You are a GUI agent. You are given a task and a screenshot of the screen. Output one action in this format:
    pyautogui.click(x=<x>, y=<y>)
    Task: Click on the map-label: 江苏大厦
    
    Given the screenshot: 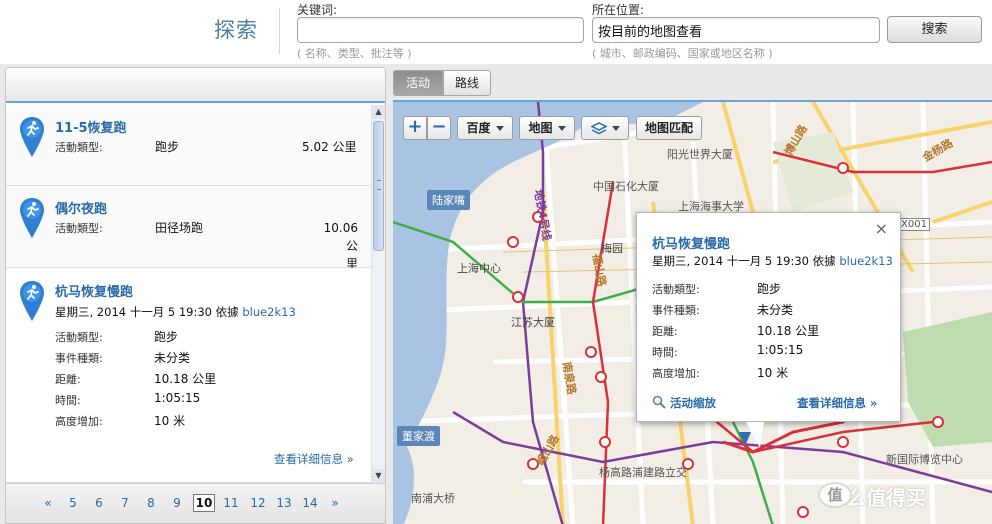 What is the action you would take?
    pyautogui.click(x=533, y=322)
    